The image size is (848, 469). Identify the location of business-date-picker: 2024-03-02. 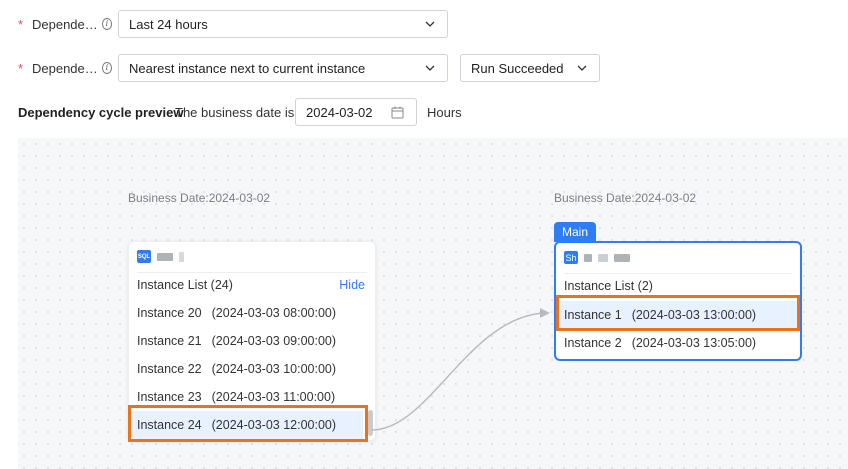
(356, 112).